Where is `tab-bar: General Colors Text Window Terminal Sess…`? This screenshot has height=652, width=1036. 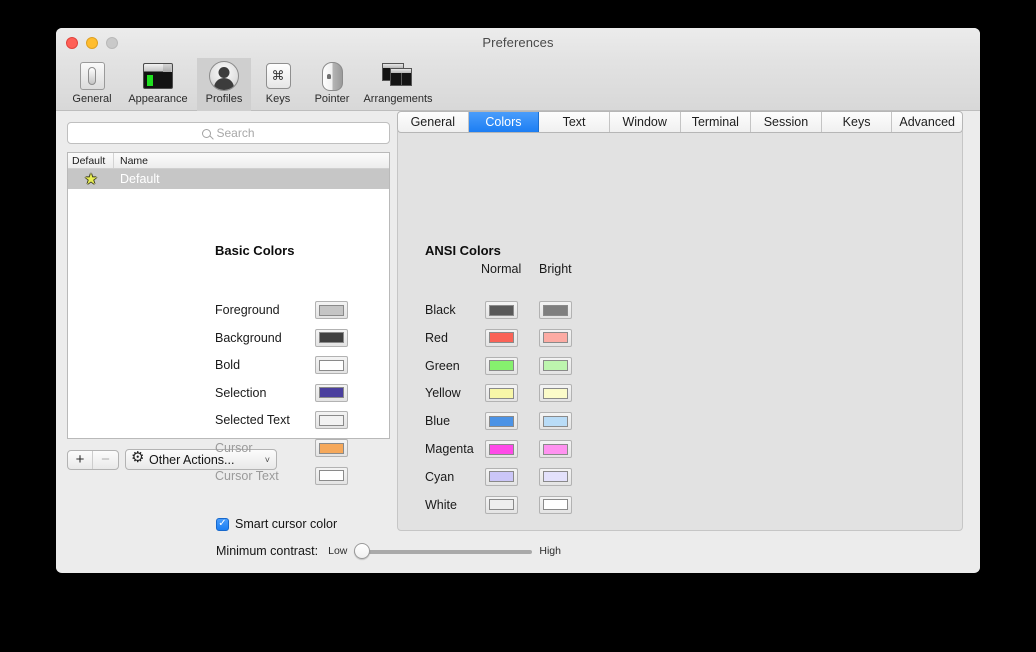 tab-bar: General Colors Text Window Terminal Sess… is located at coordinates (680, 122).